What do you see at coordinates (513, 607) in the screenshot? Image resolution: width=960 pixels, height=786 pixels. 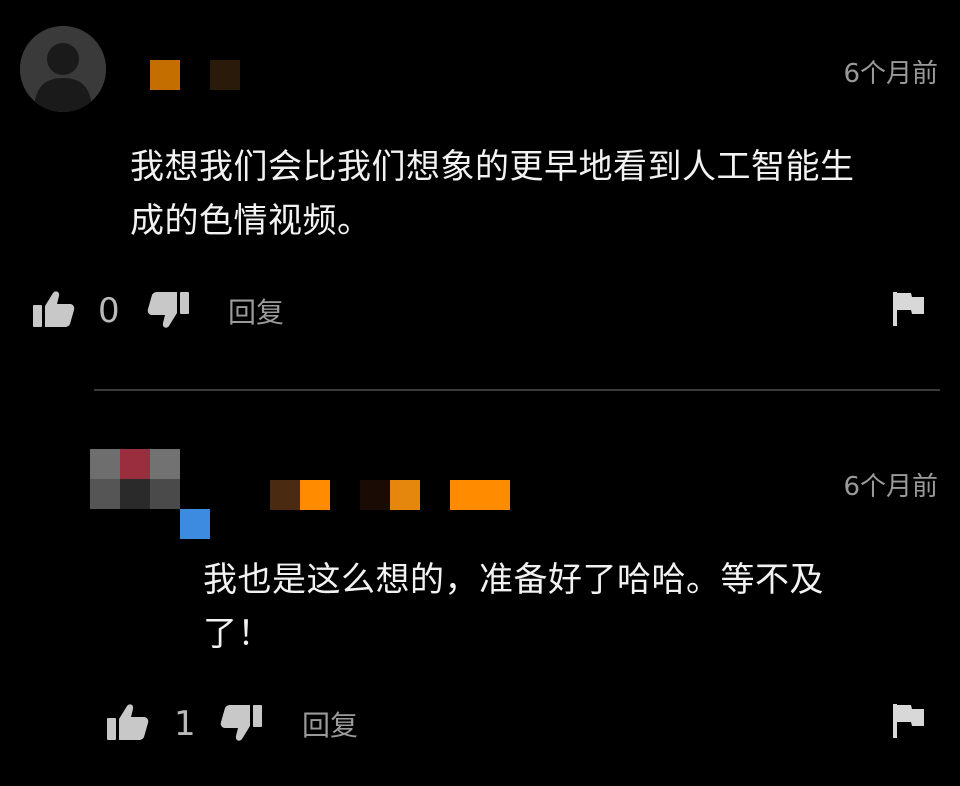 I see `comment-text: 我也是这么想的，准备好了哈哈。等不及 了！` at bounding box center [513, 607].